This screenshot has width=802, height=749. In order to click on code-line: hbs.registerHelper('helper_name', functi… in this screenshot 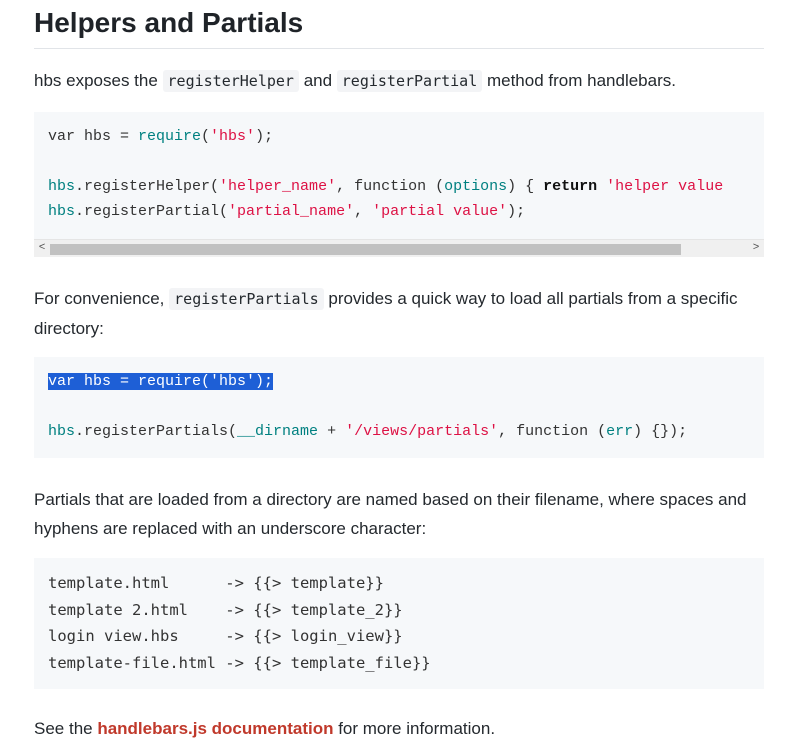, I will do `click(386, 186)`.